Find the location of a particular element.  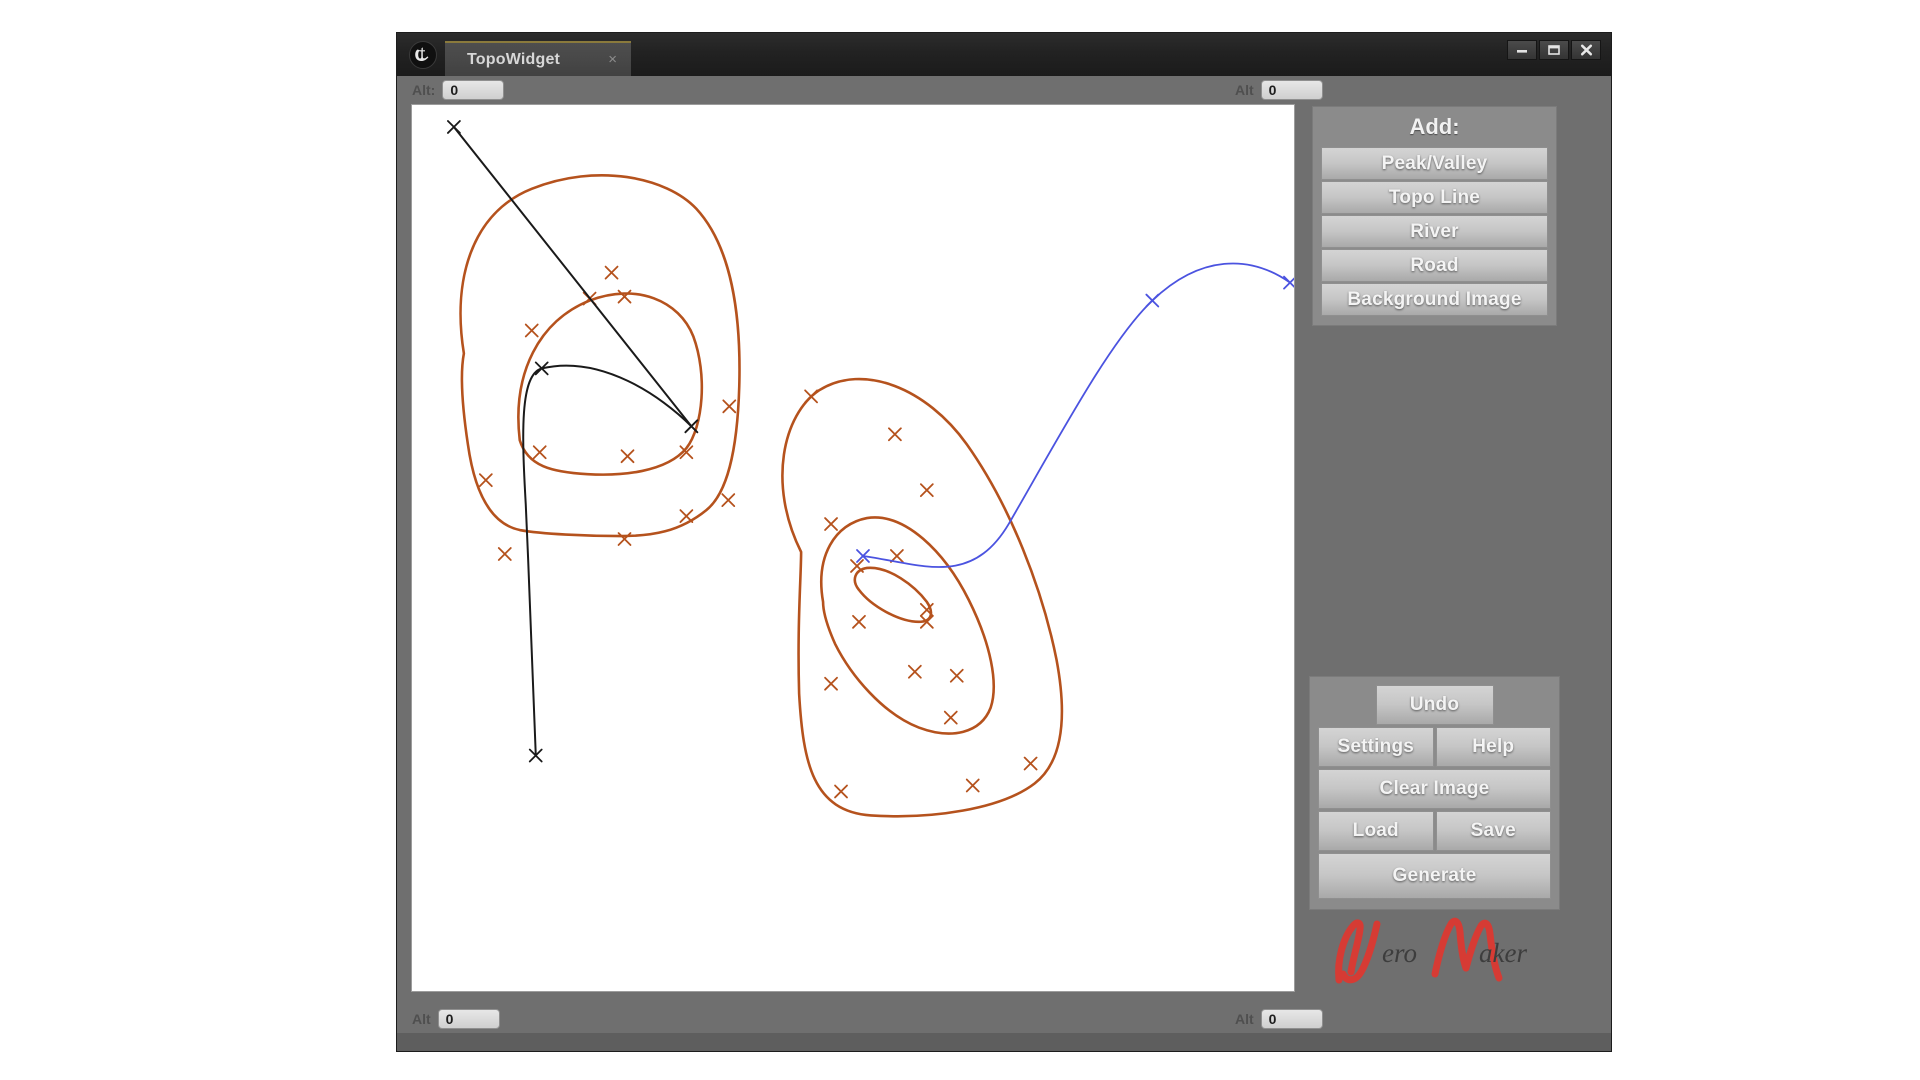

alt-input-bottom-right: 0 is located at coordinates (1291, 1019).